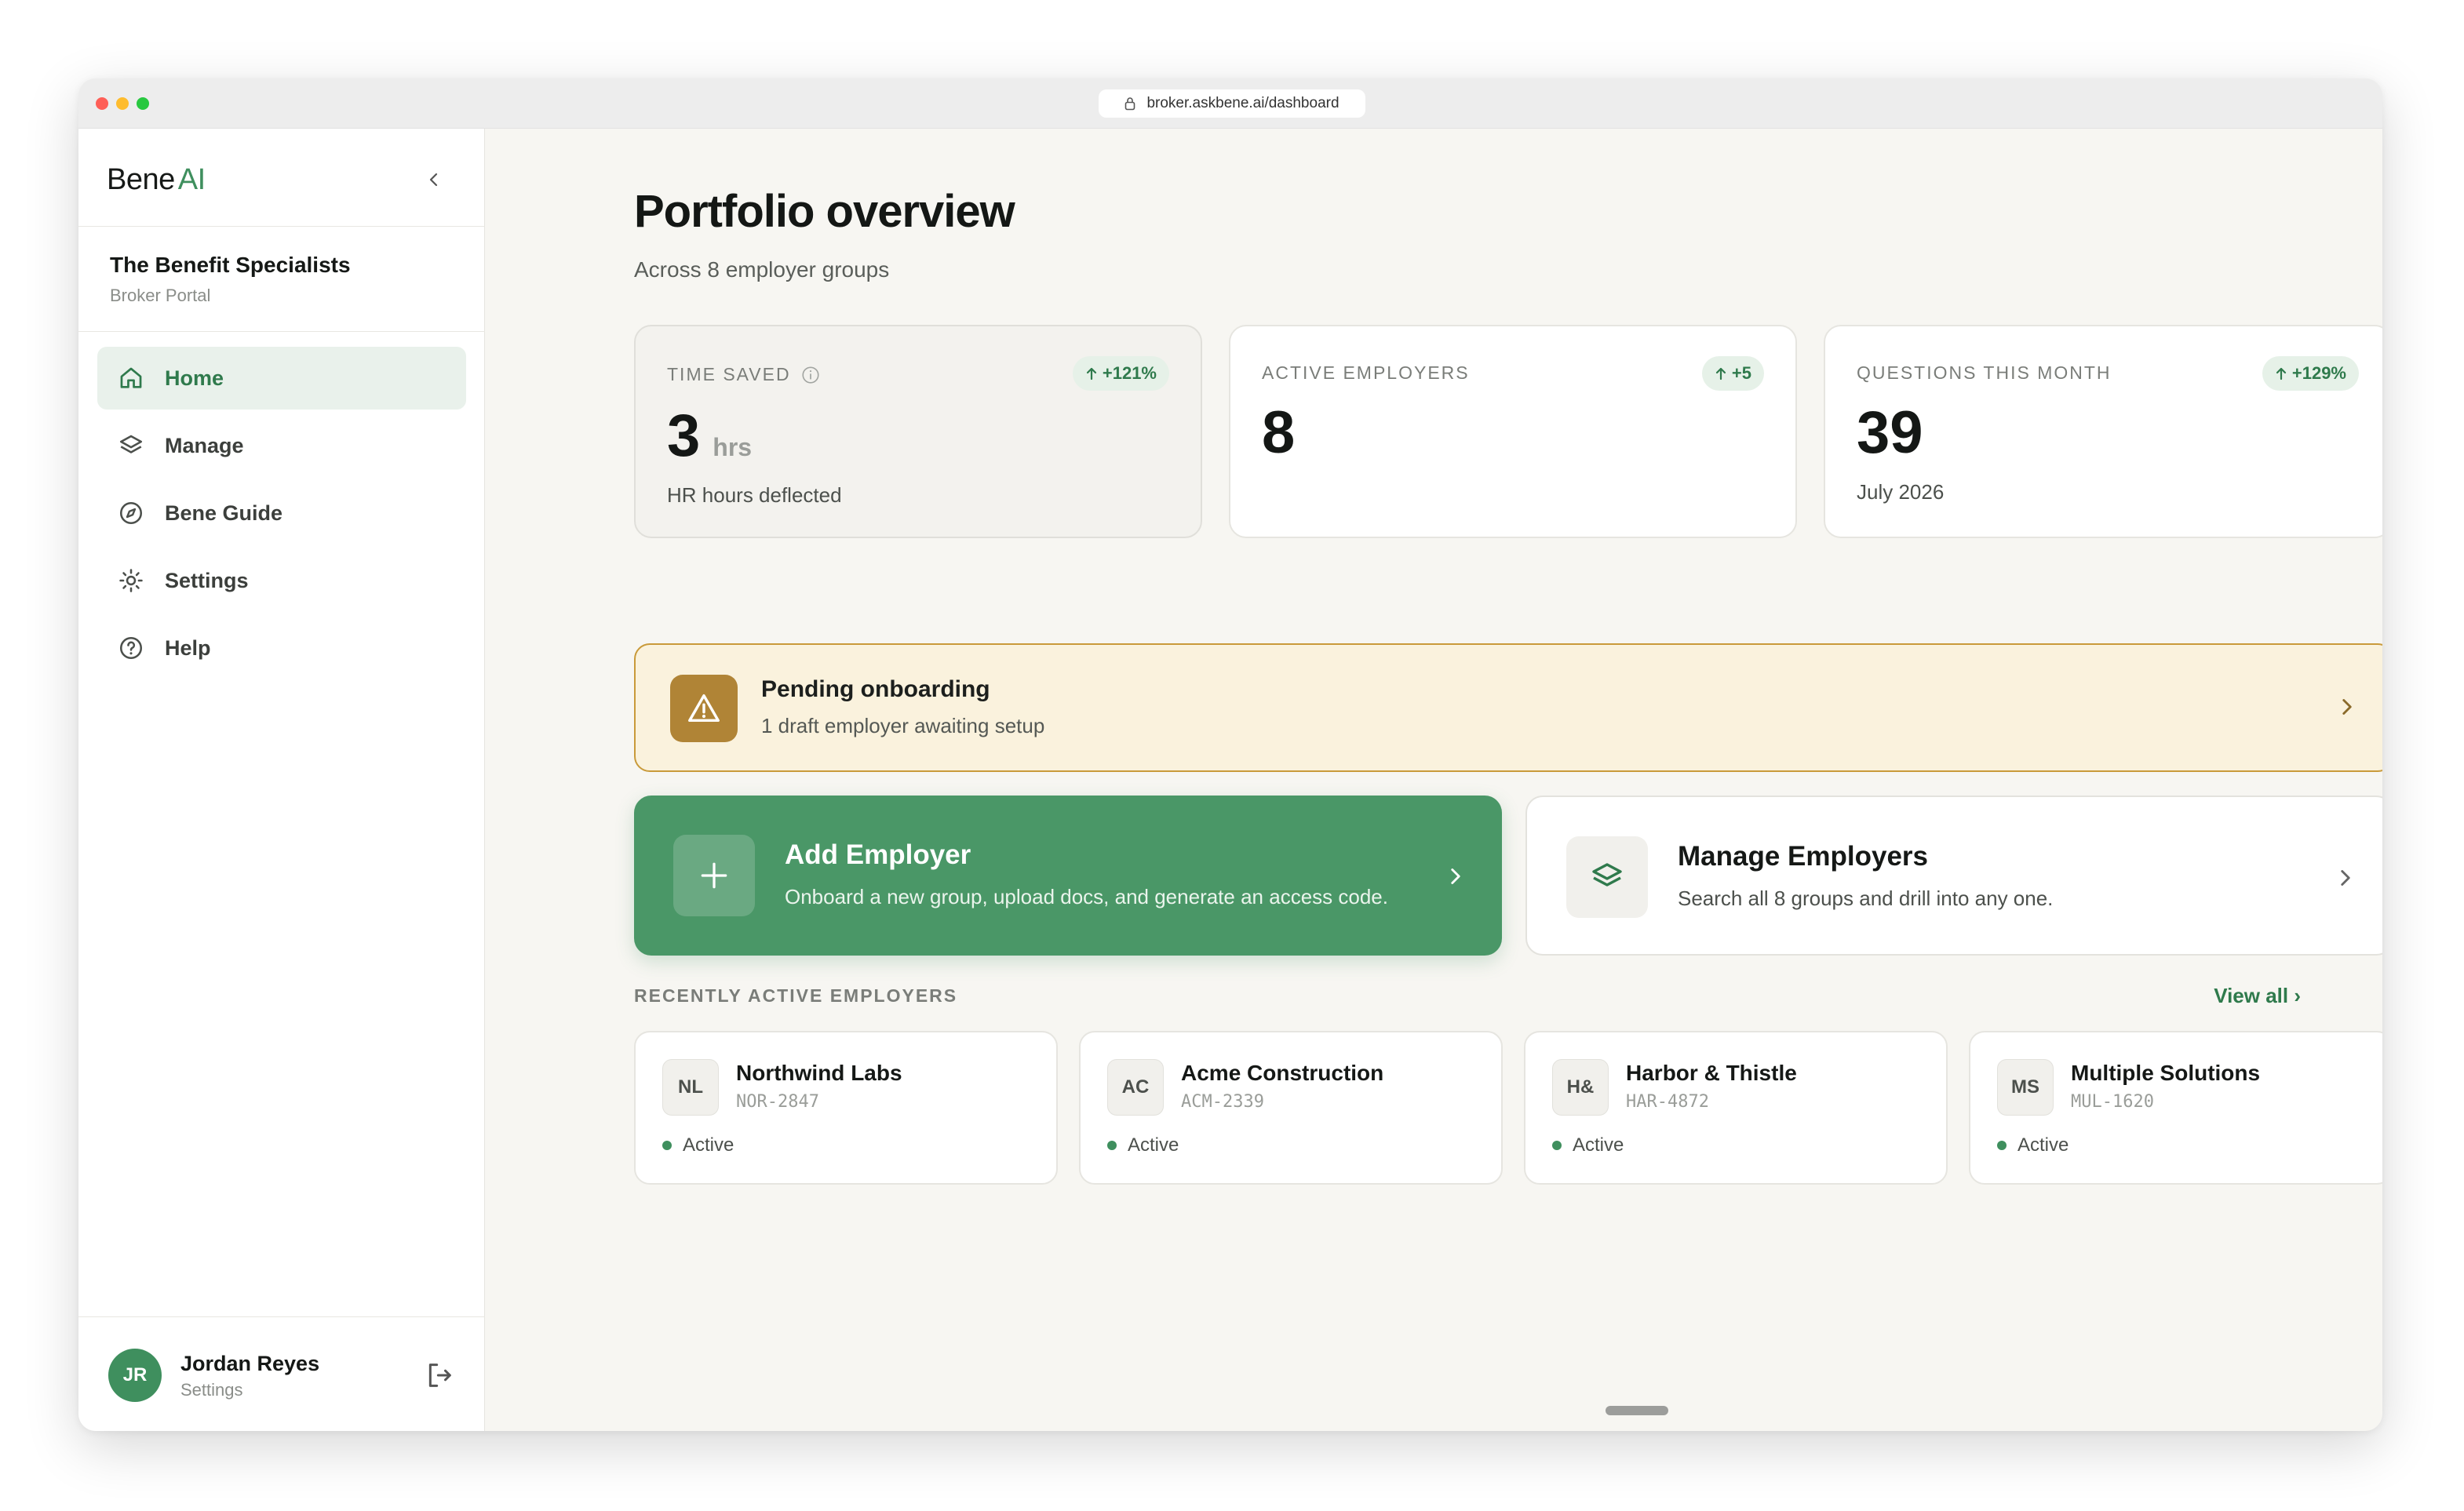  I want to click on collapse-sidebar-button, so click(434, 179).